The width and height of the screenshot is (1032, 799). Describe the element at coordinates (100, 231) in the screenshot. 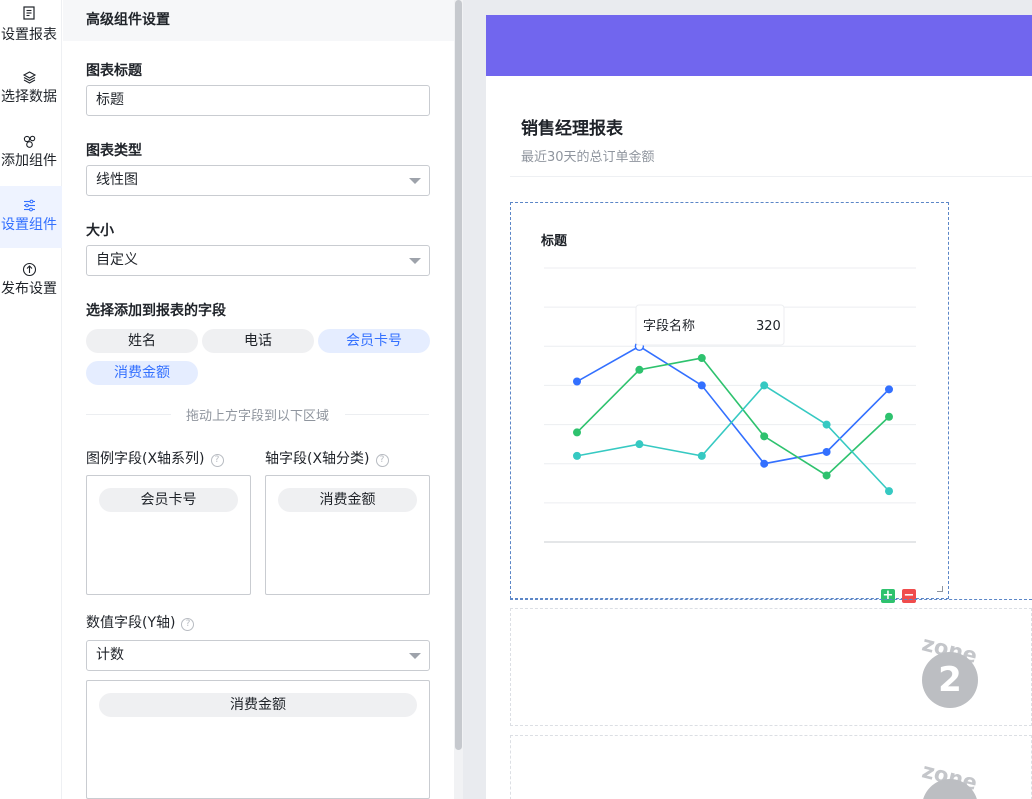

I see `size-label: 大小` at that location.